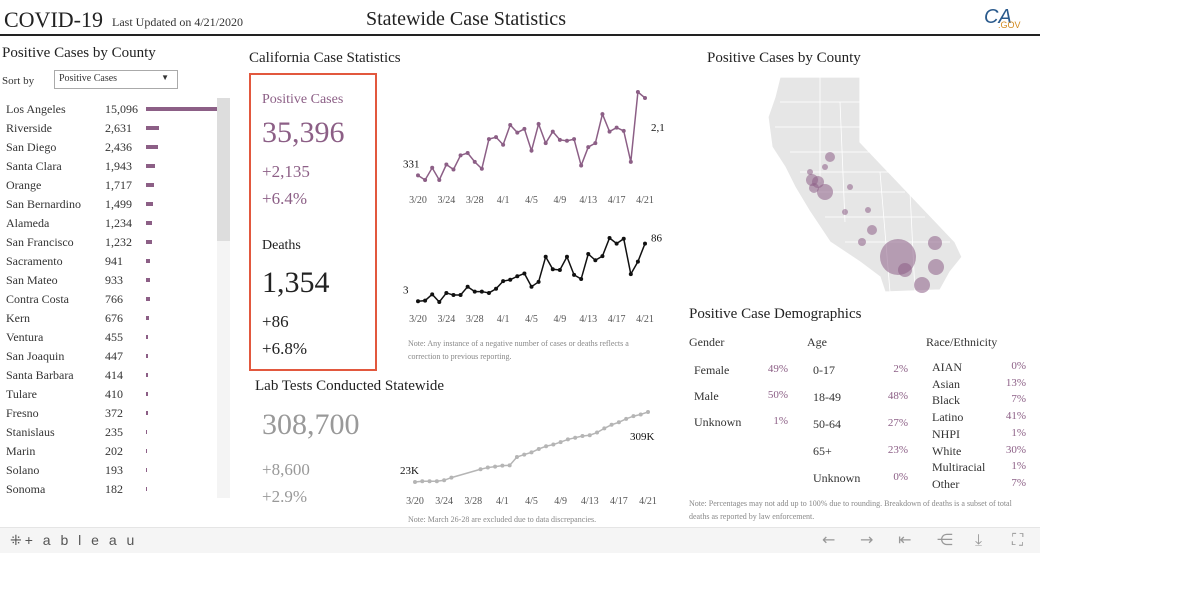  Describe the element at coordinates (303, 132) in the screenshot. I see `cases-total: 35,396` at that location.